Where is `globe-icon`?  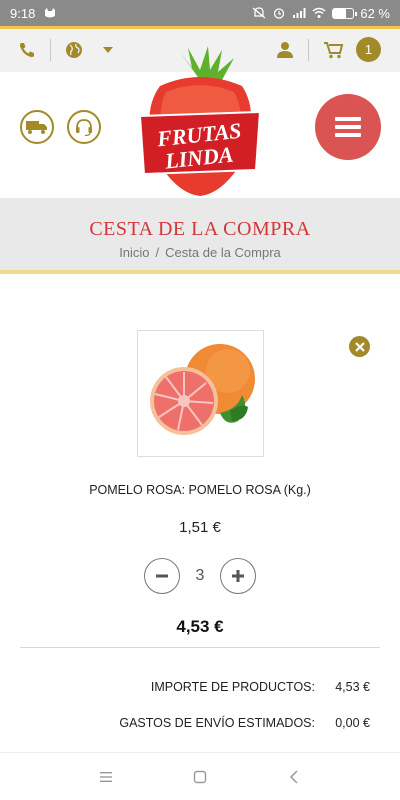 globe-icon is located at coordinates (74, 50).